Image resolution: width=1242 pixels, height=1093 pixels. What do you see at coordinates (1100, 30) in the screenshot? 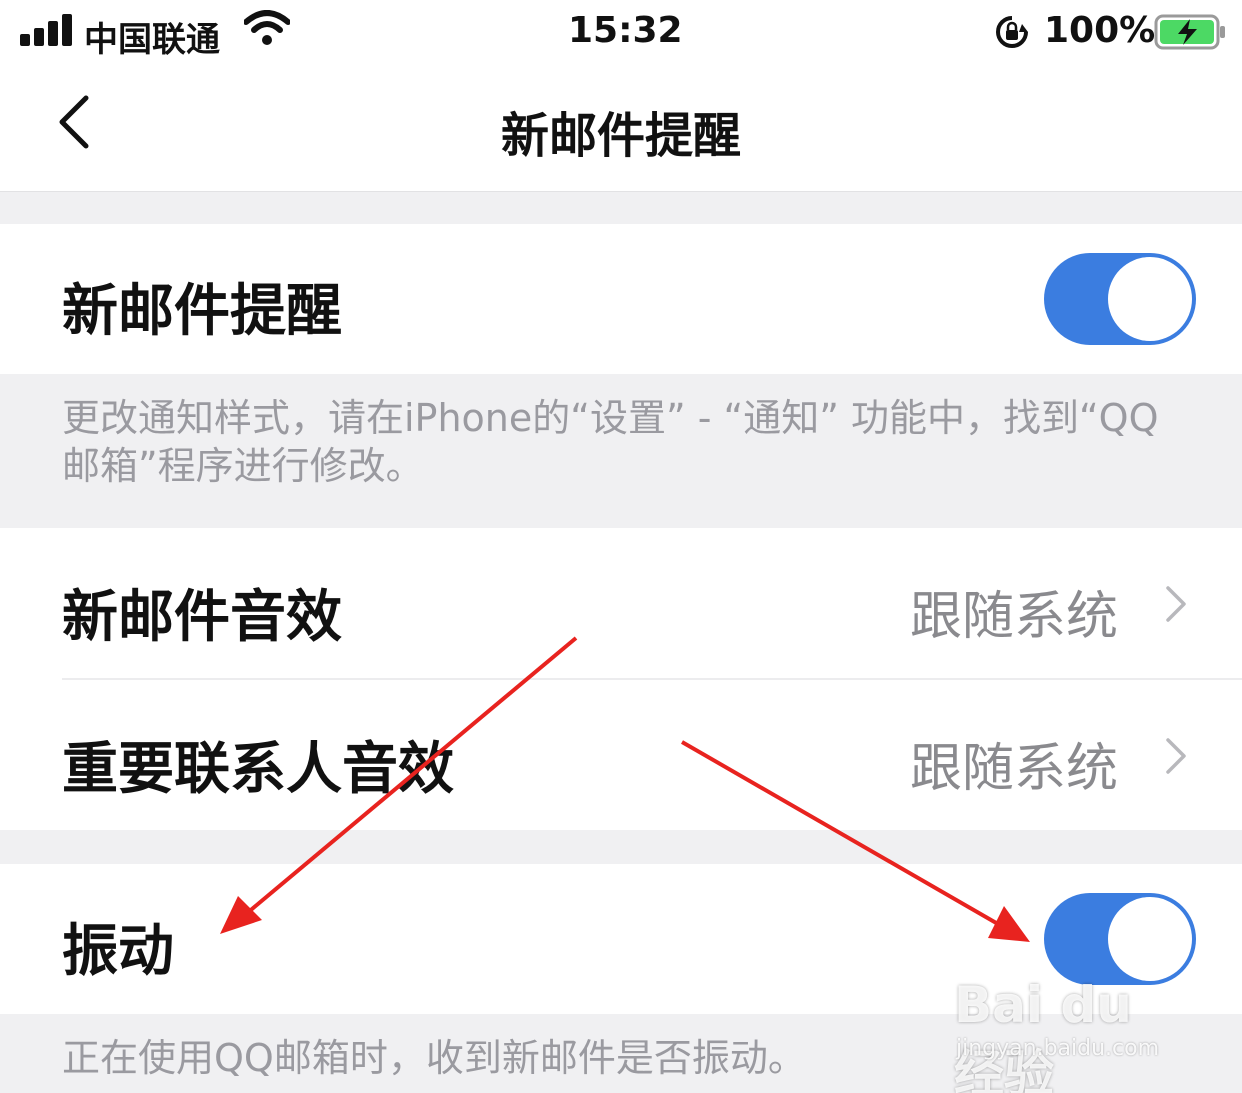
I see `battery-percent: 100%` at bounding box center [1100, 30].